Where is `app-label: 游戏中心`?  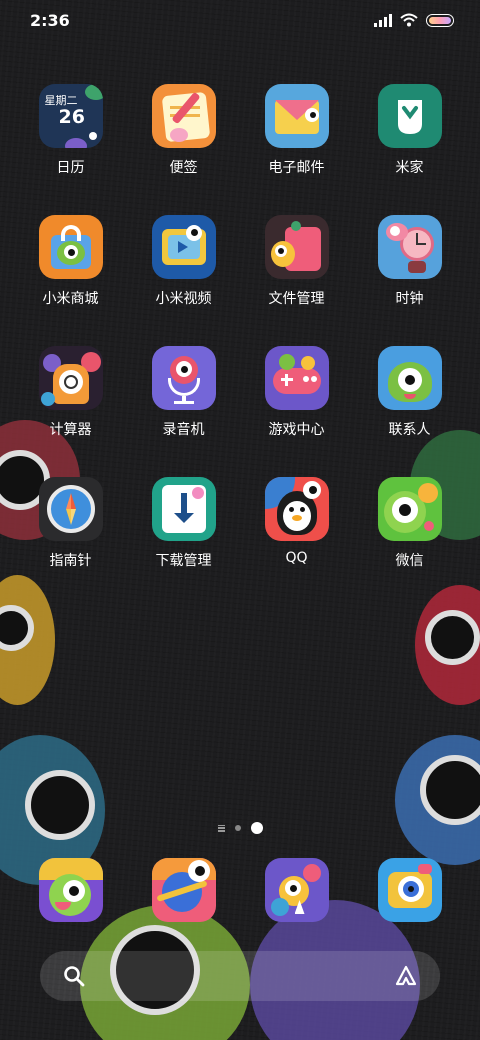 app-label: 游戏中心 is located at coordinates (296, 430).